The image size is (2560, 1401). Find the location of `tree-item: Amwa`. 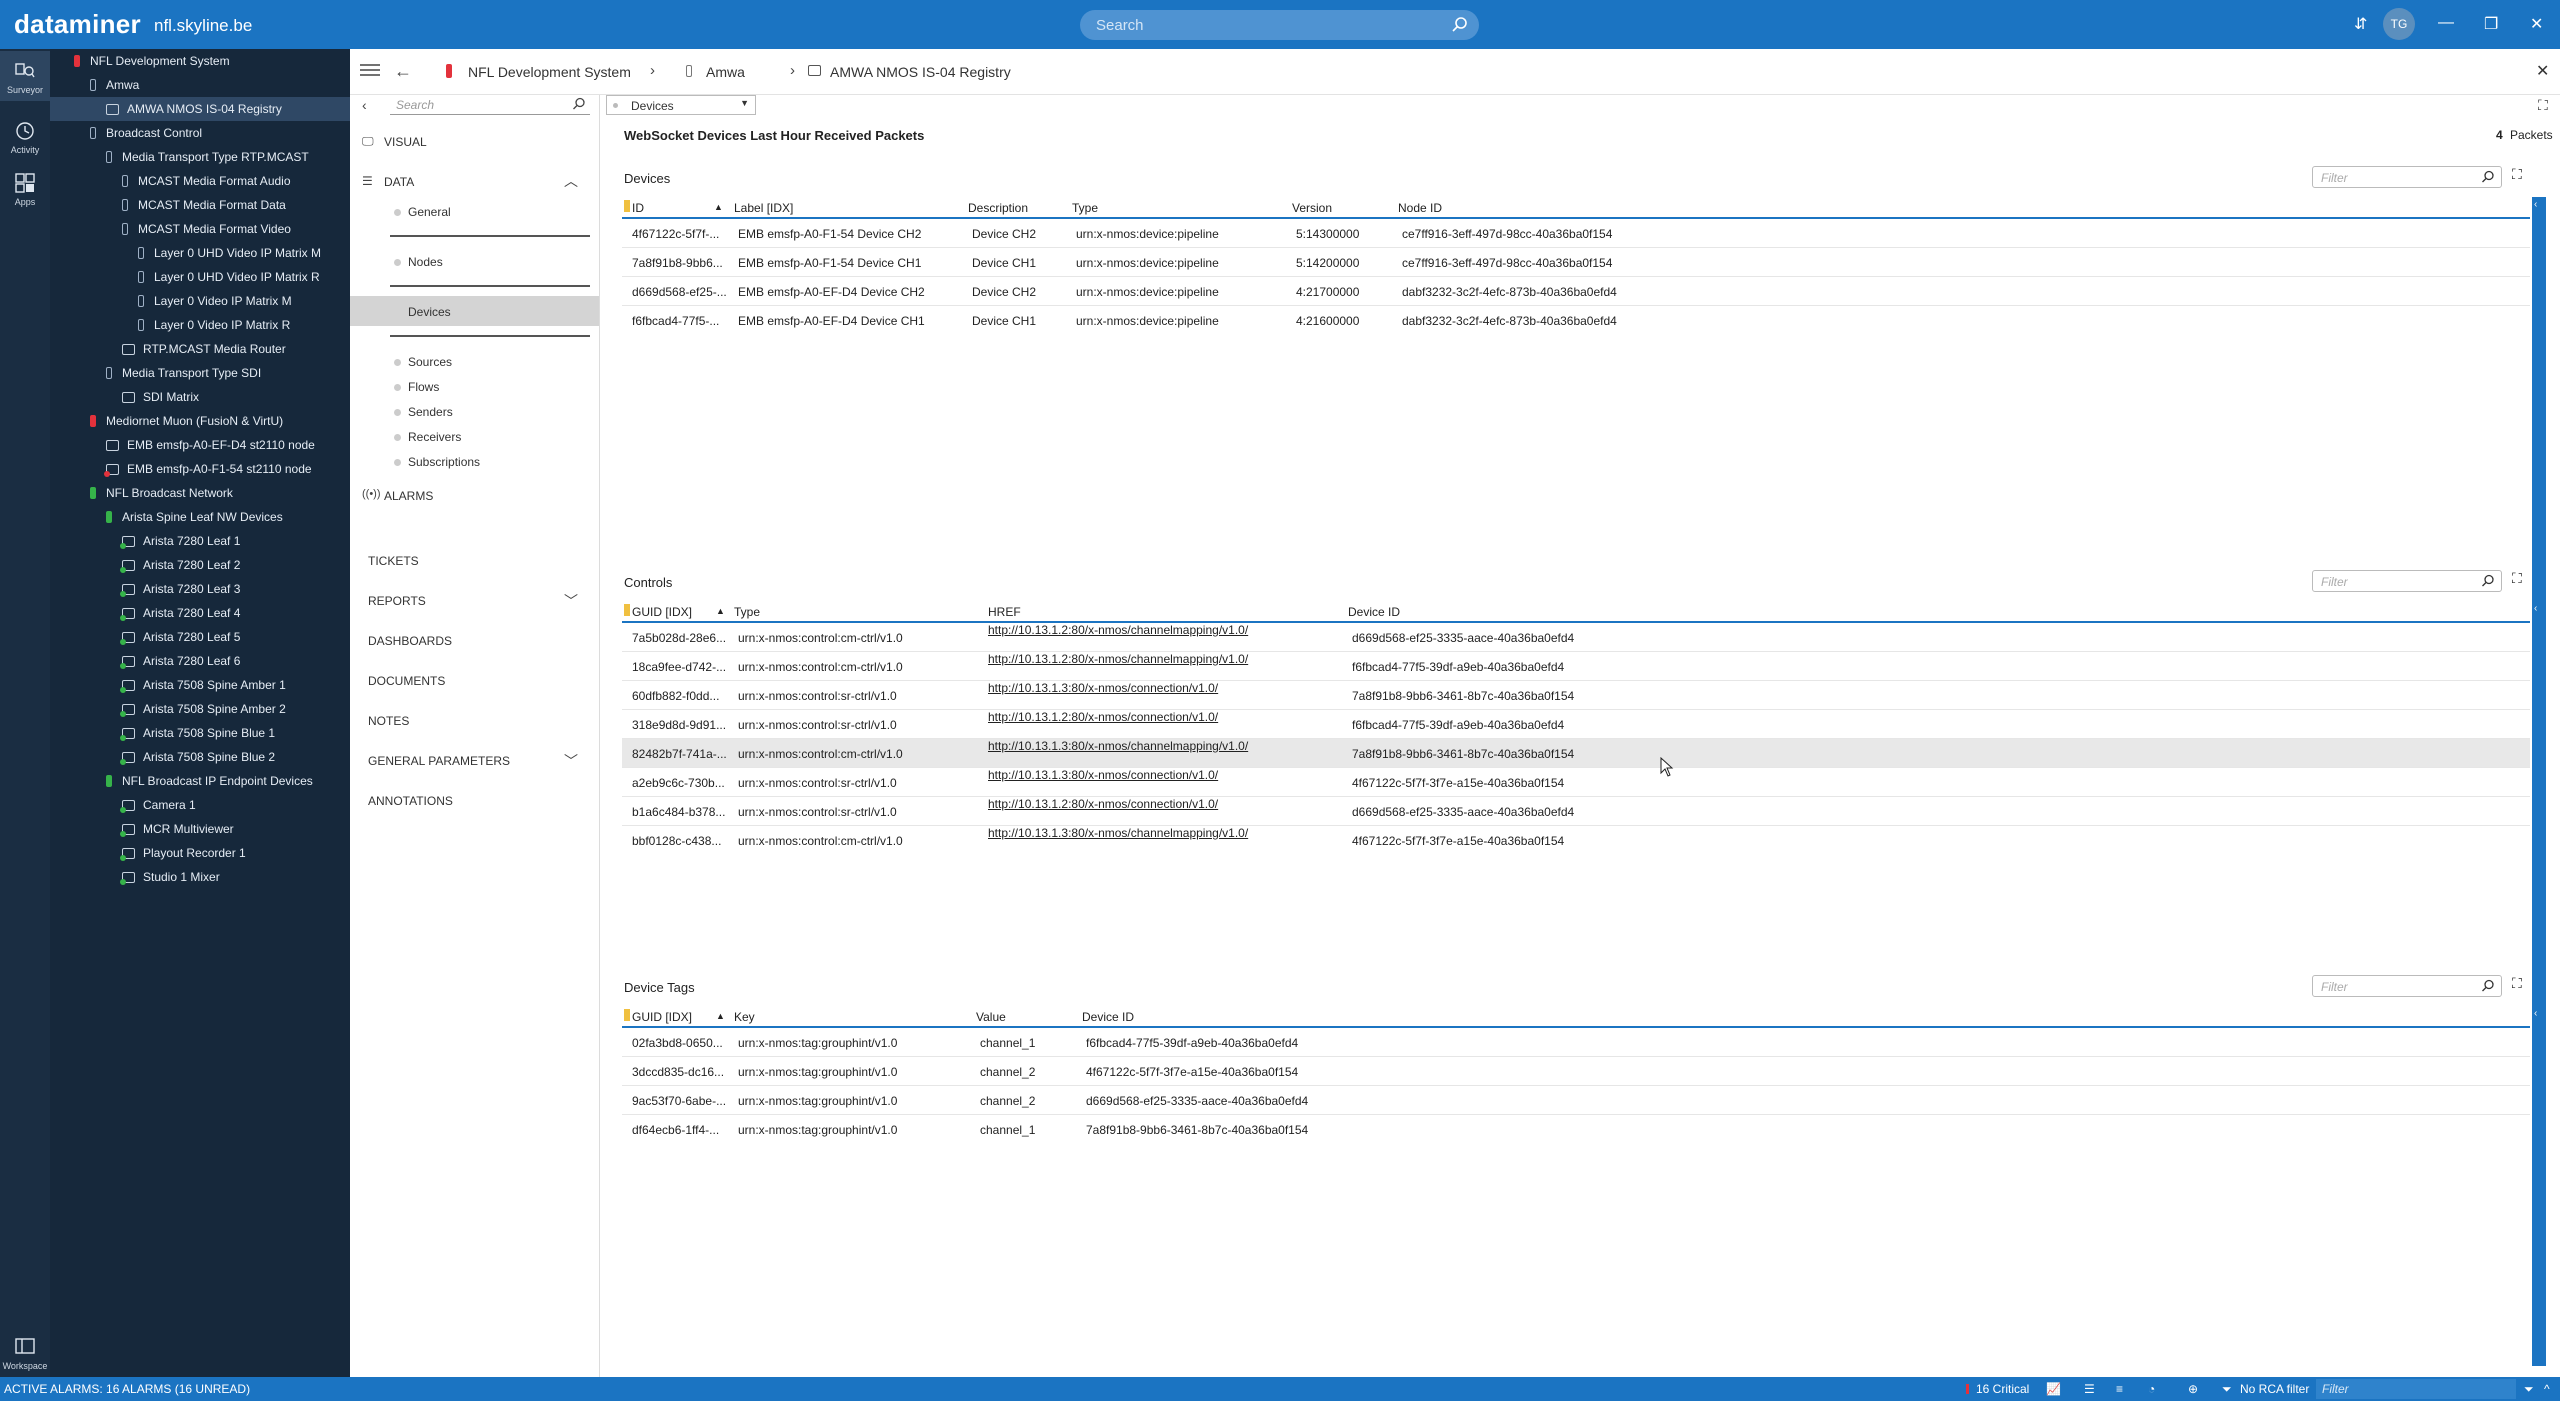

tree-item: Amwa is located at coordinates (200, 85).